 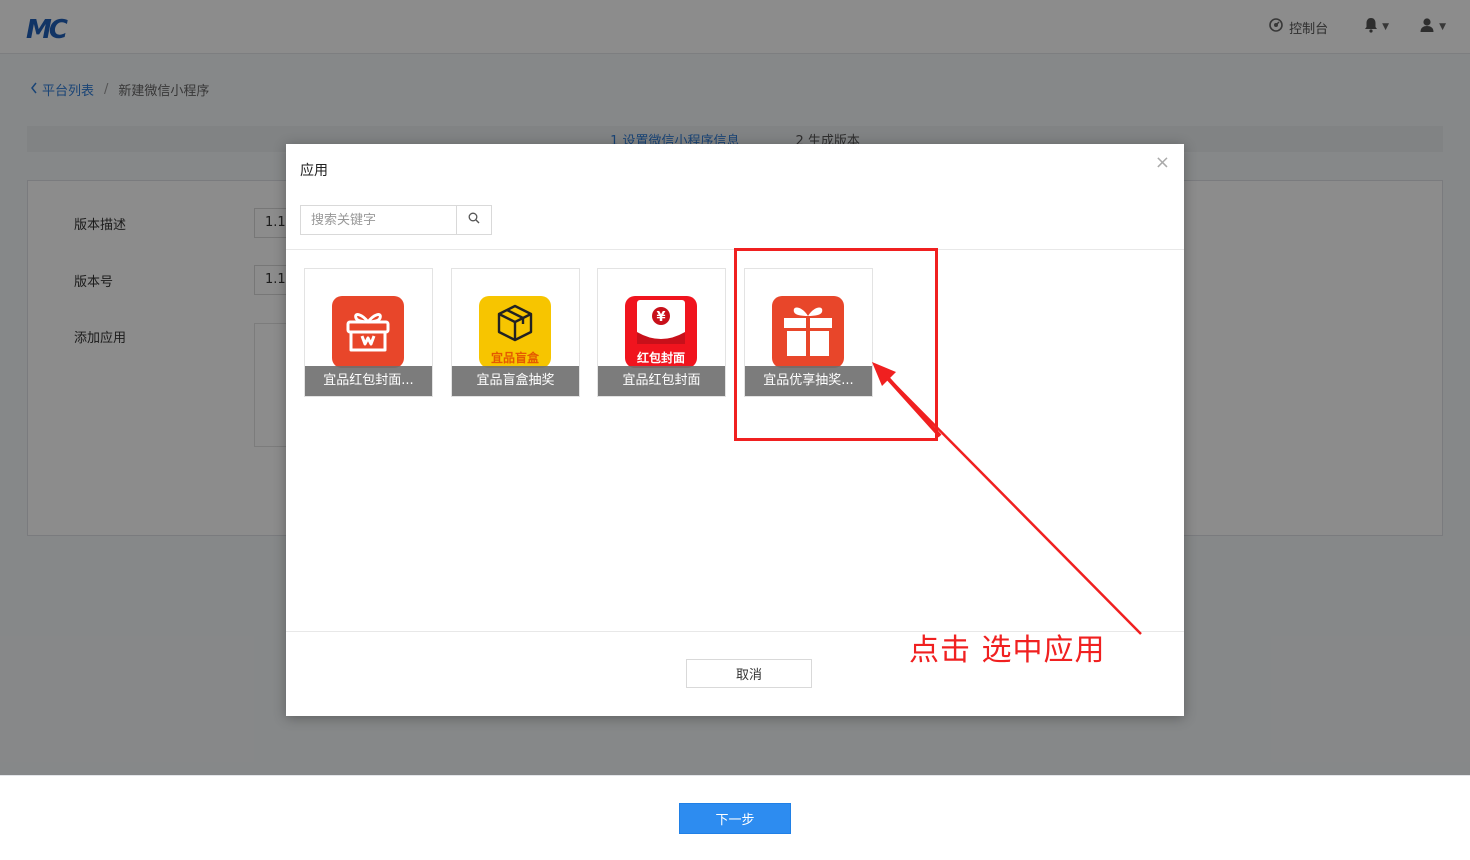 I want to click on blind-box-icon: 宜品盲盒, so click(x=515, y=332).